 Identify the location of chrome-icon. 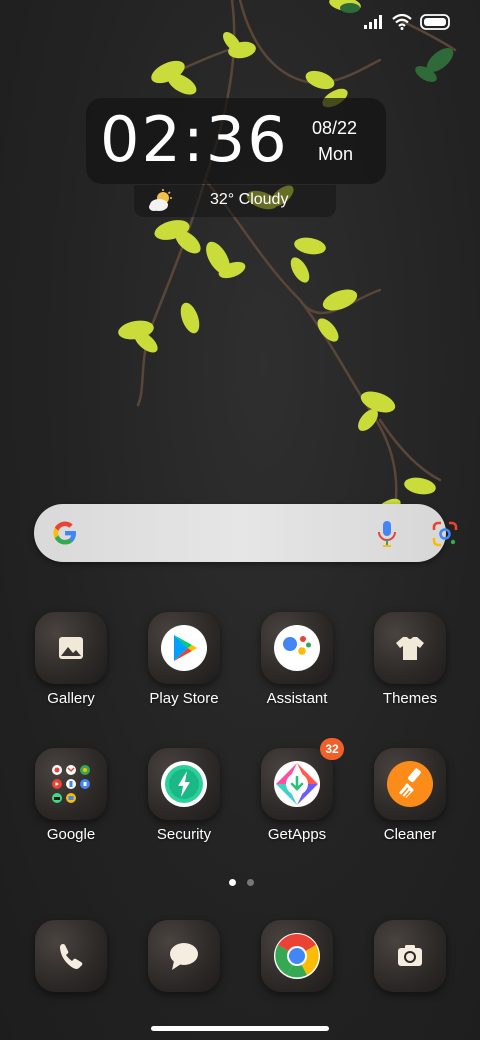
(297, 956).